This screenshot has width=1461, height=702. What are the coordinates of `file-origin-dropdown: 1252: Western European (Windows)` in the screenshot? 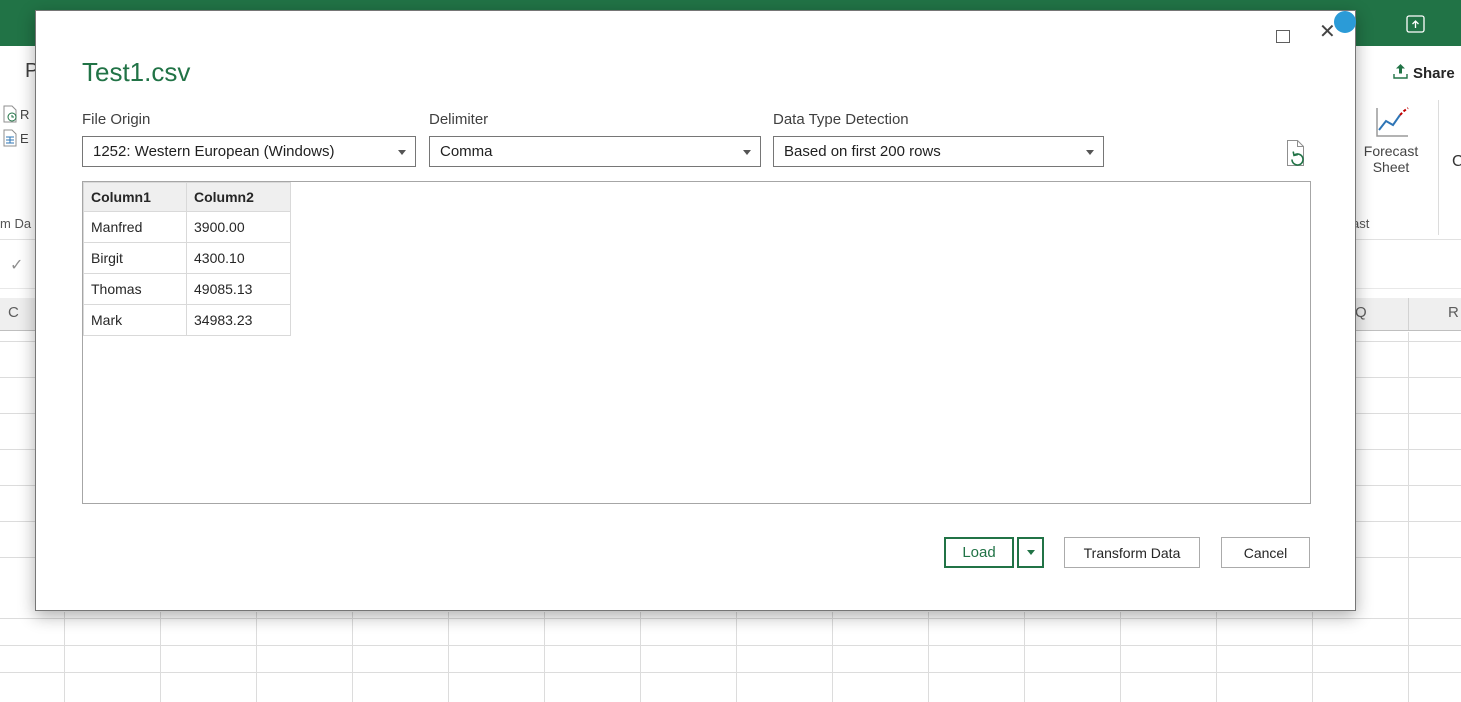 It's located at (249, 151).